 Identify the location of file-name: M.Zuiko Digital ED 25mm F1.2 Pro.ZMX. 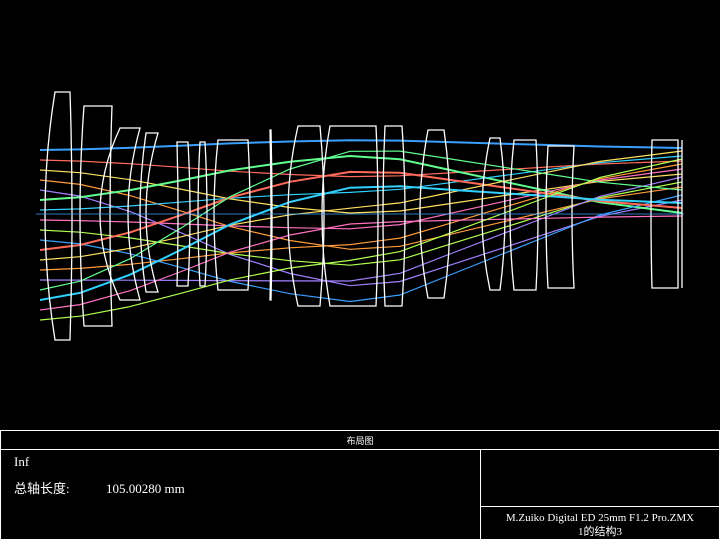
(600, 518).